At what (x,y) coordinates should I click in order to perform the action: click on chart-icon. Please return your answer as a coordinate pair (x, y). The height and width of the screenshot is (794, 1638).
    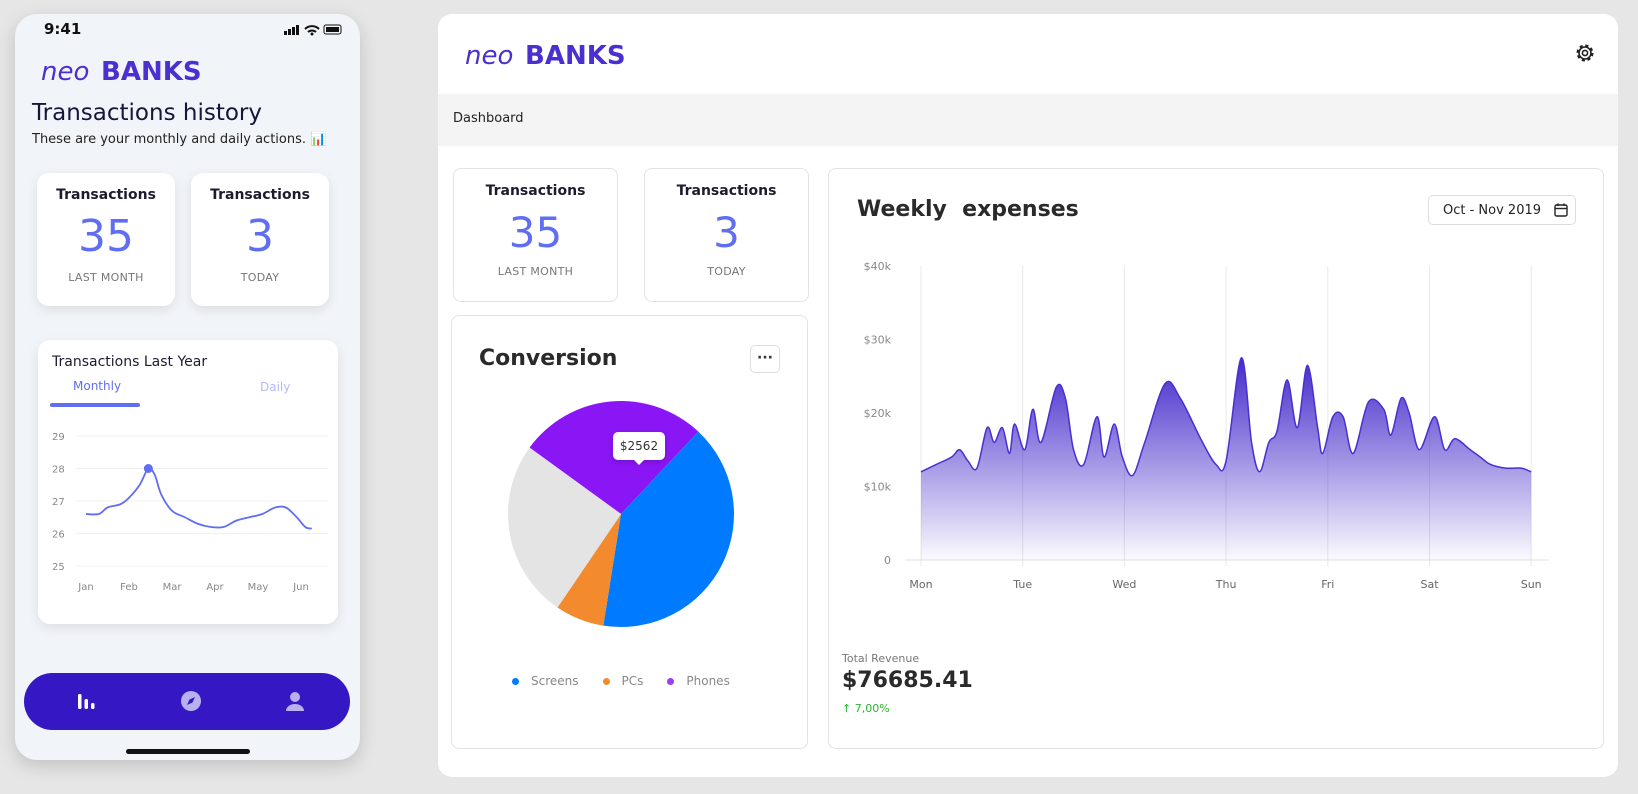
    Looking at the image, I should click on (86, 701).